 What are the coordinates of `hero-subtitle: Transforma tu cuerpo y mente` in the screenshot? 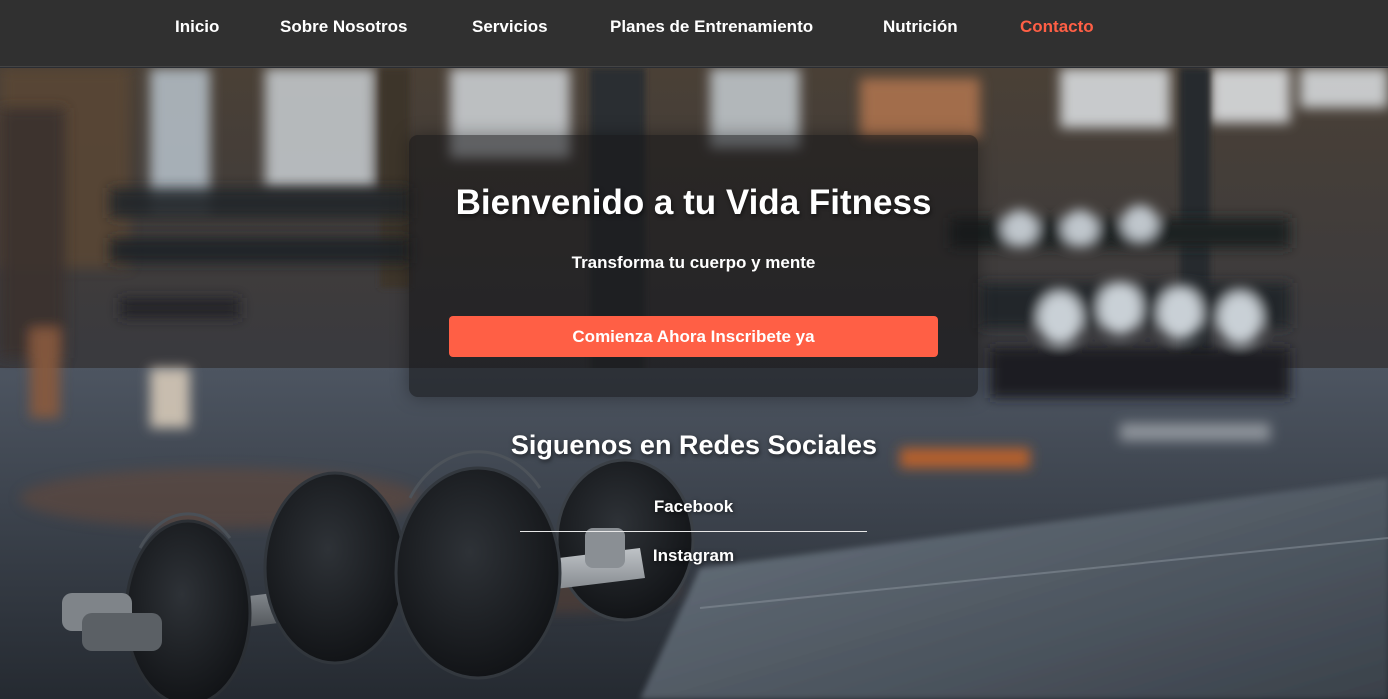 It's located at (693, 262).